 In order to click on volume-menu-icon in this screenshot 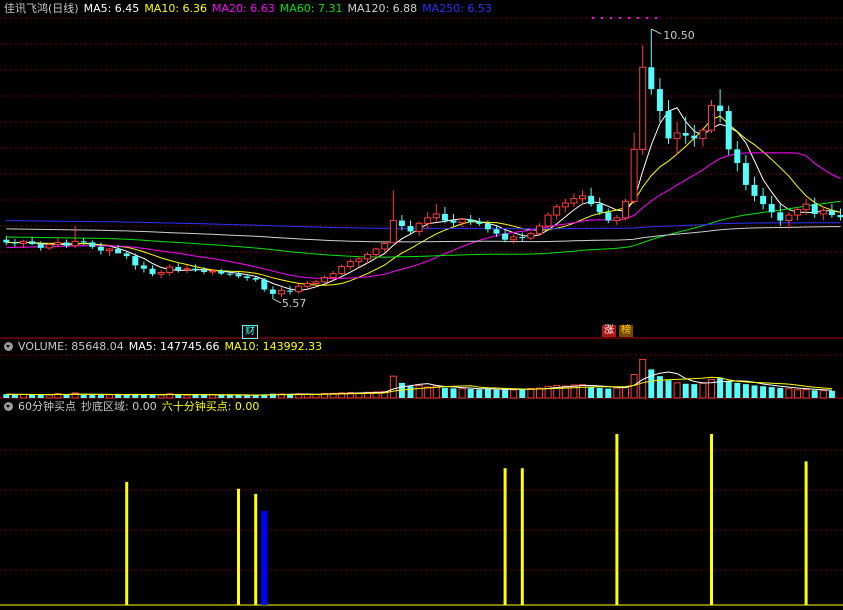, I will do `click(8, 346)`.